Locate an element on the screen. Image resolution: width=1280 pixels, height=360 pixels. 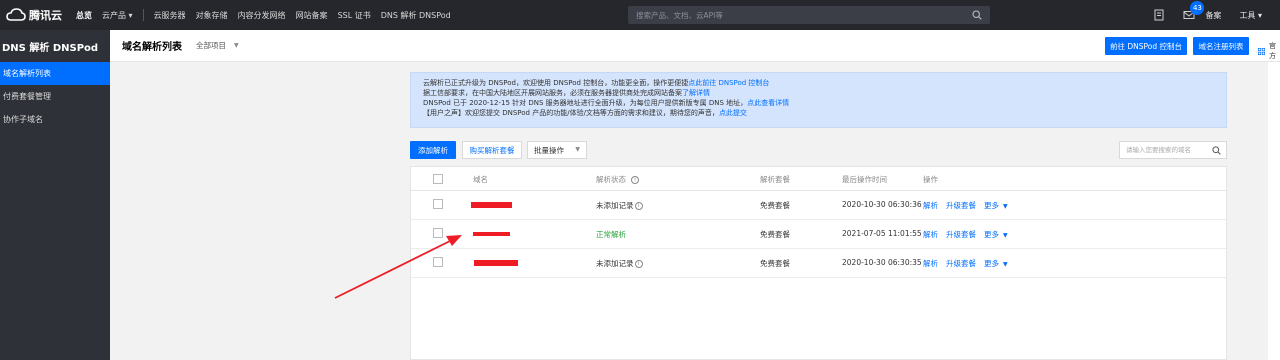
sidebar-item-sub-domains: 协作子域名 is located at coordinates (55, 119).